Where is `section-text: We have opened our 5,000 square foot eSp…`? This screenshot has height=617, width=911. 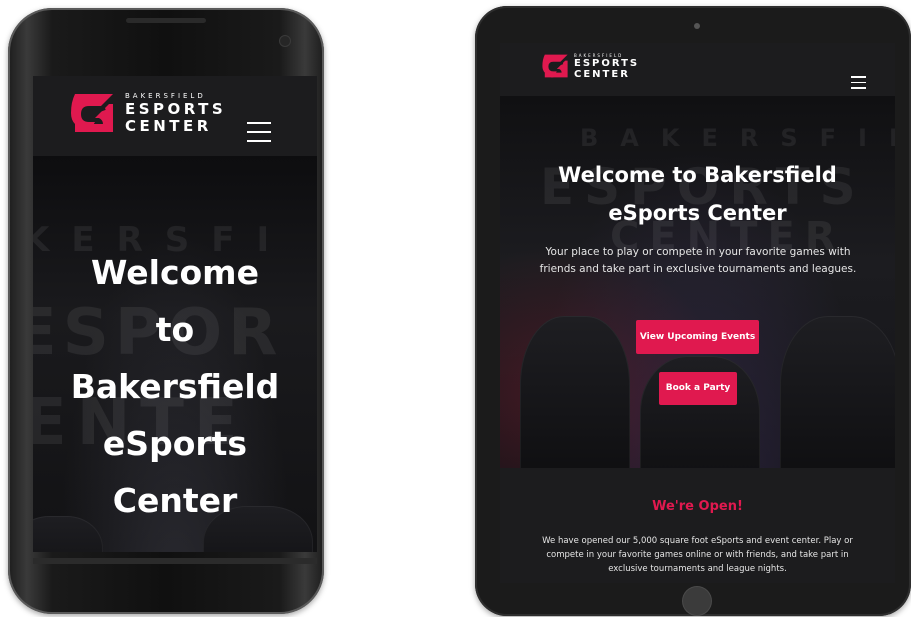 section-text: We have opened our 5,000 square foot eSp… is located at coordinates (697, 555).